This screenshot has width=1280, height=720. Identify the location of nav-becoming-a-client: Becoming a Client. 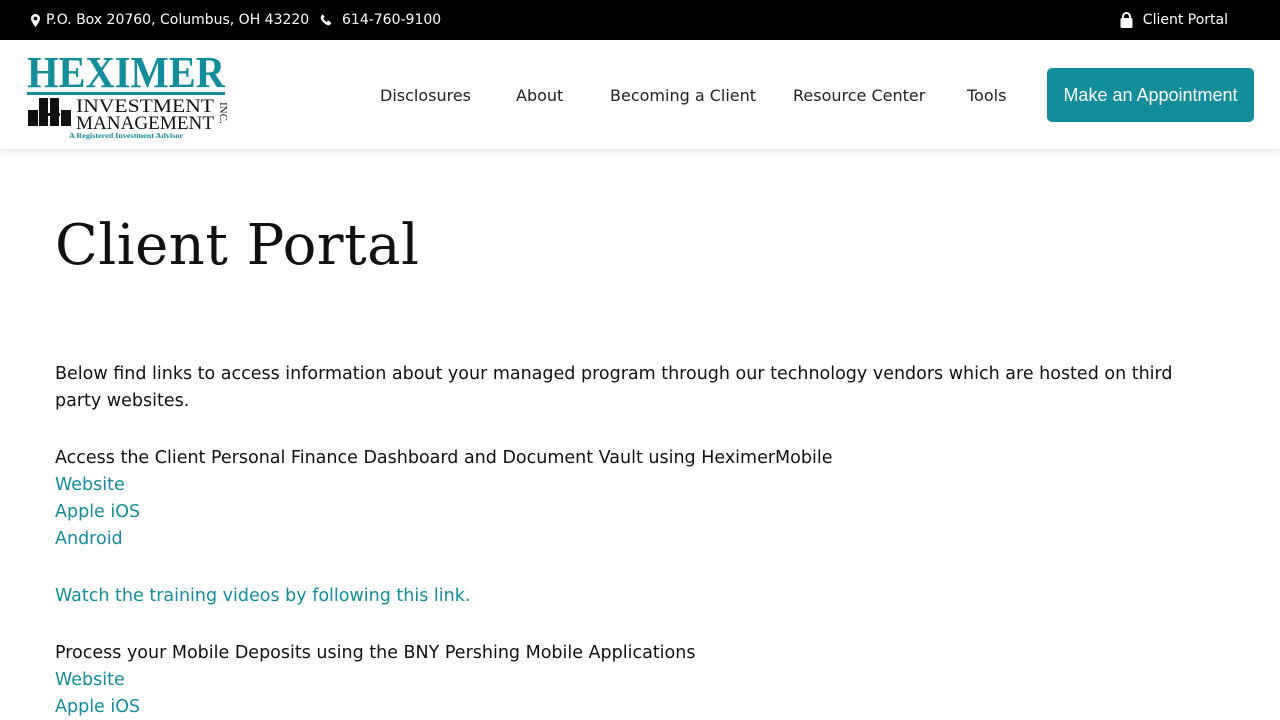
(683, 95).